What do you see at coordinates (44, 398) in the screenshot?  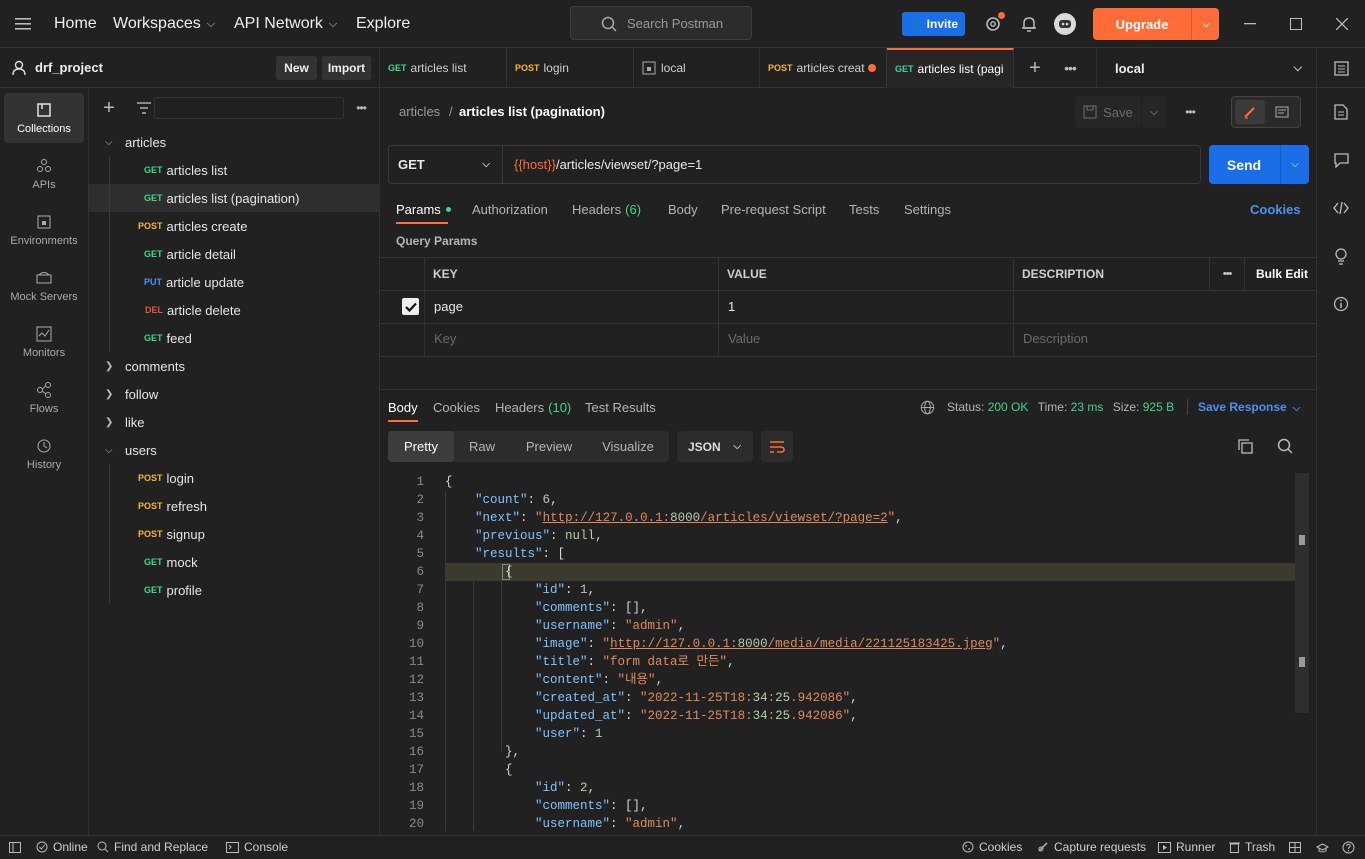 I see `rail-flows: Flows` at bounding box center [44, 398].